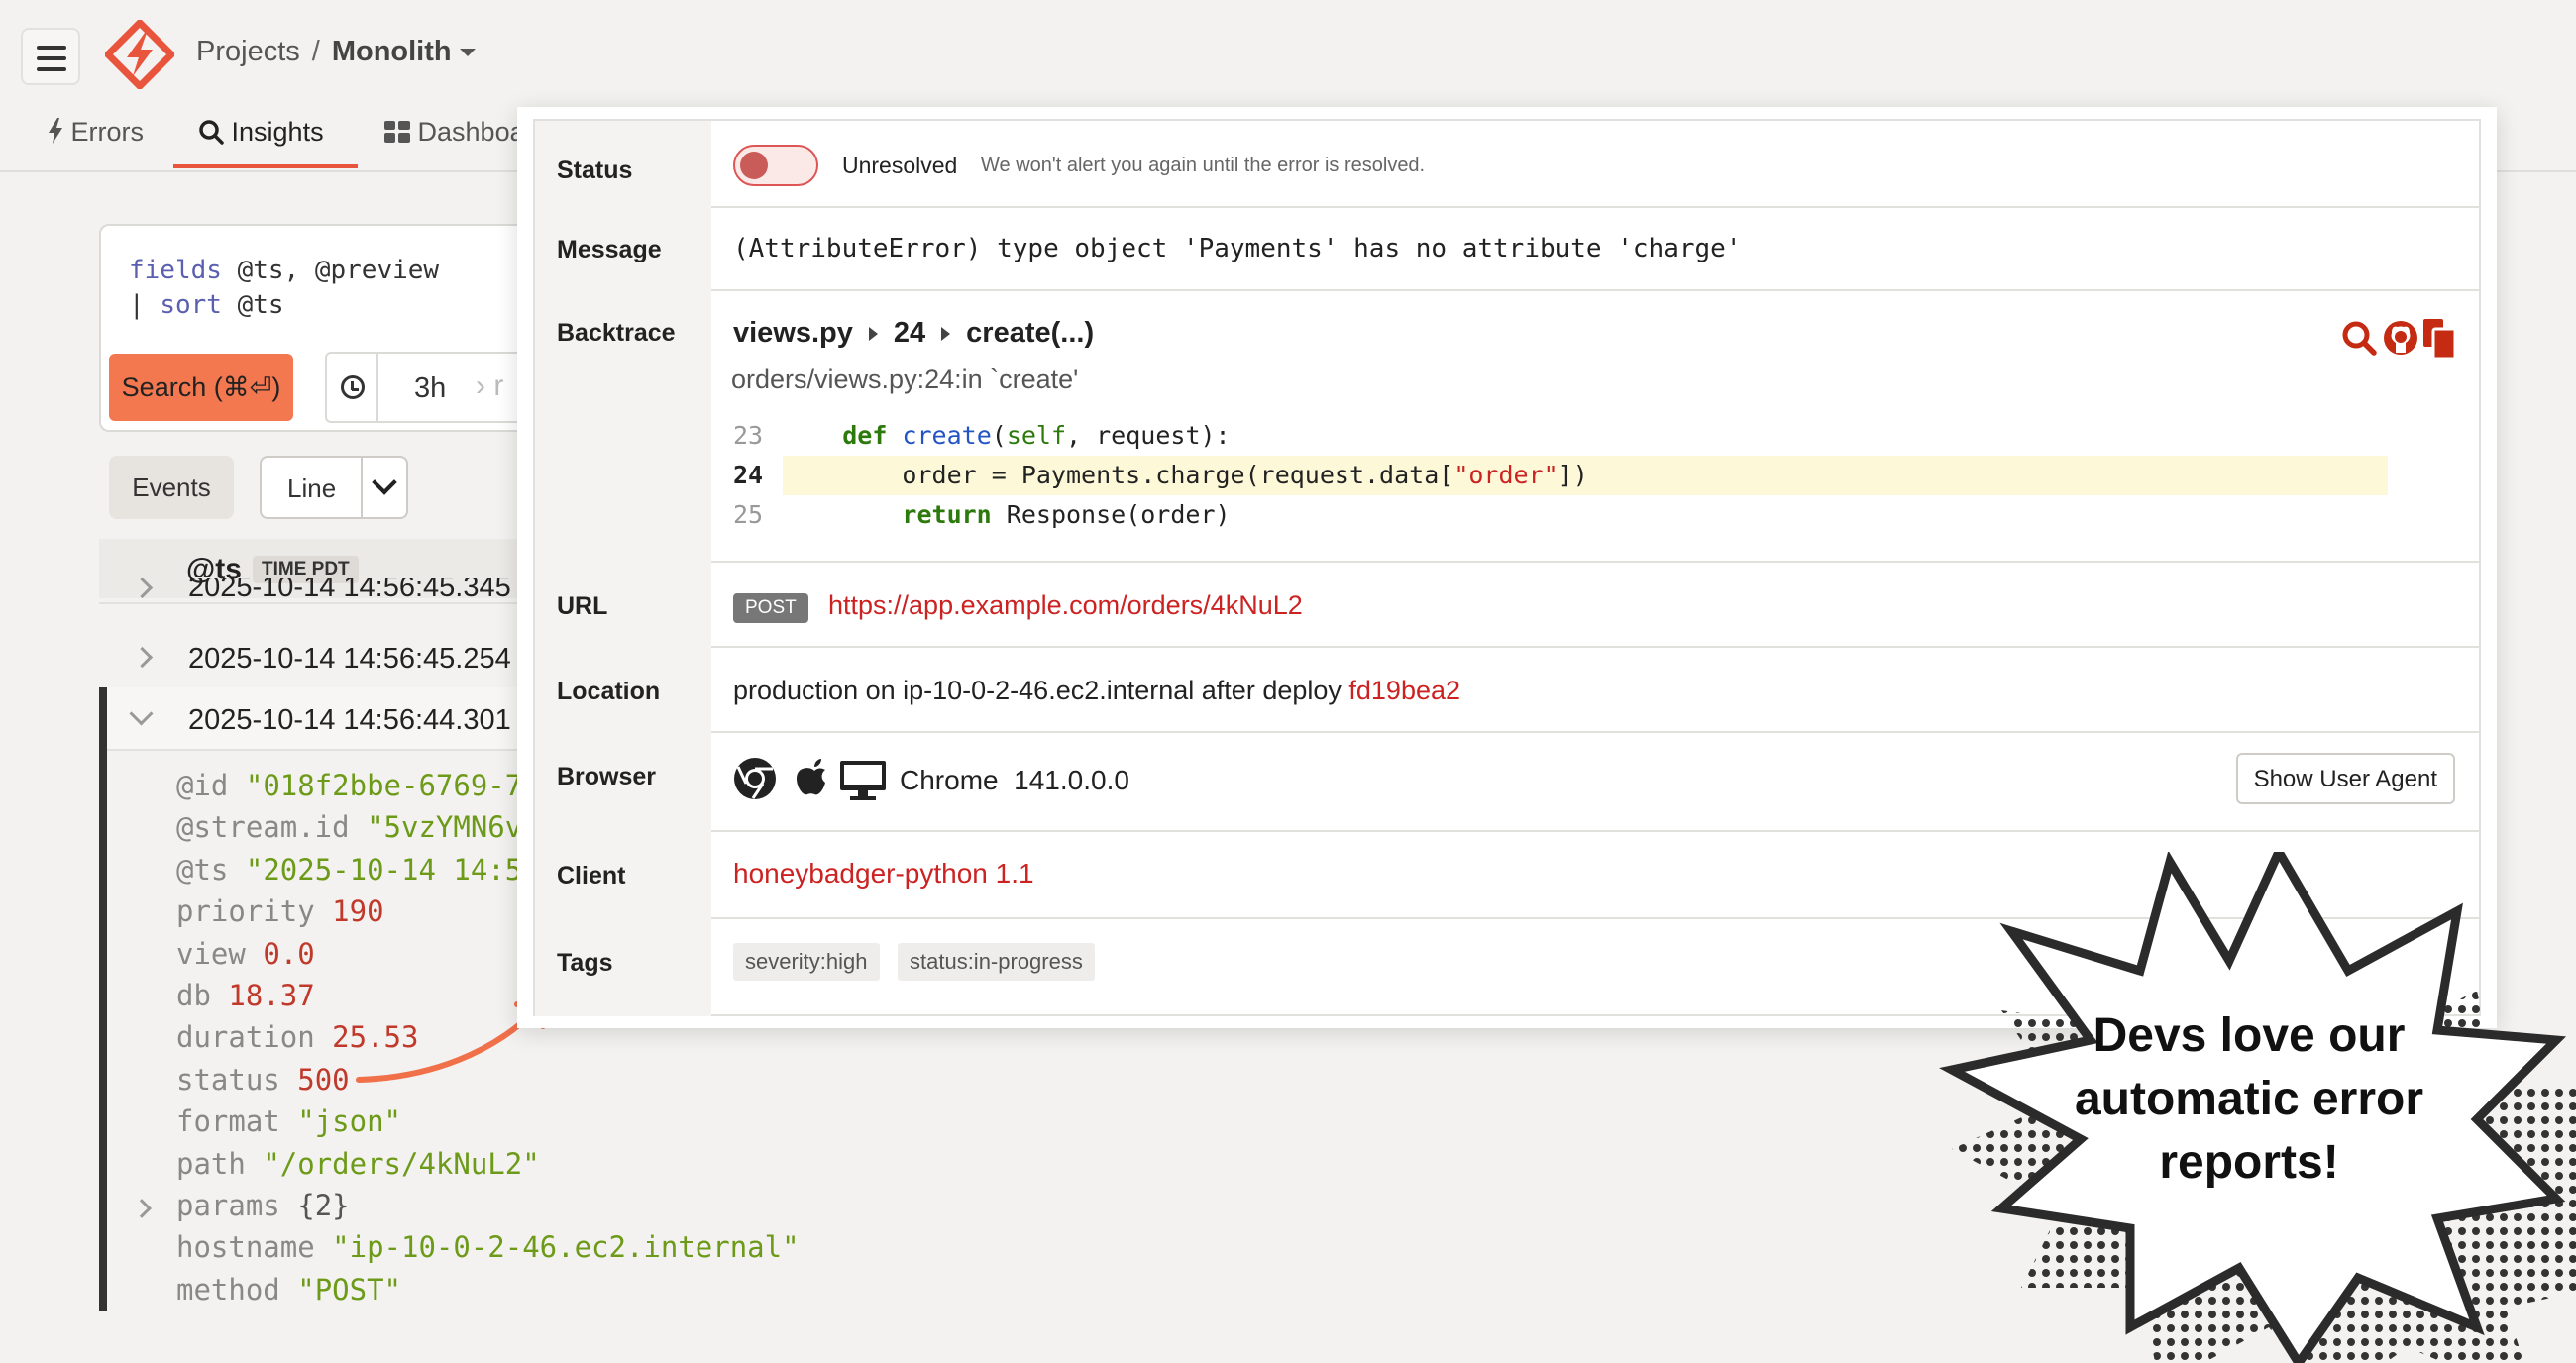  Describe the element at coordinates (194, 996) in the screenshot. I see `field-key: db` at that location.